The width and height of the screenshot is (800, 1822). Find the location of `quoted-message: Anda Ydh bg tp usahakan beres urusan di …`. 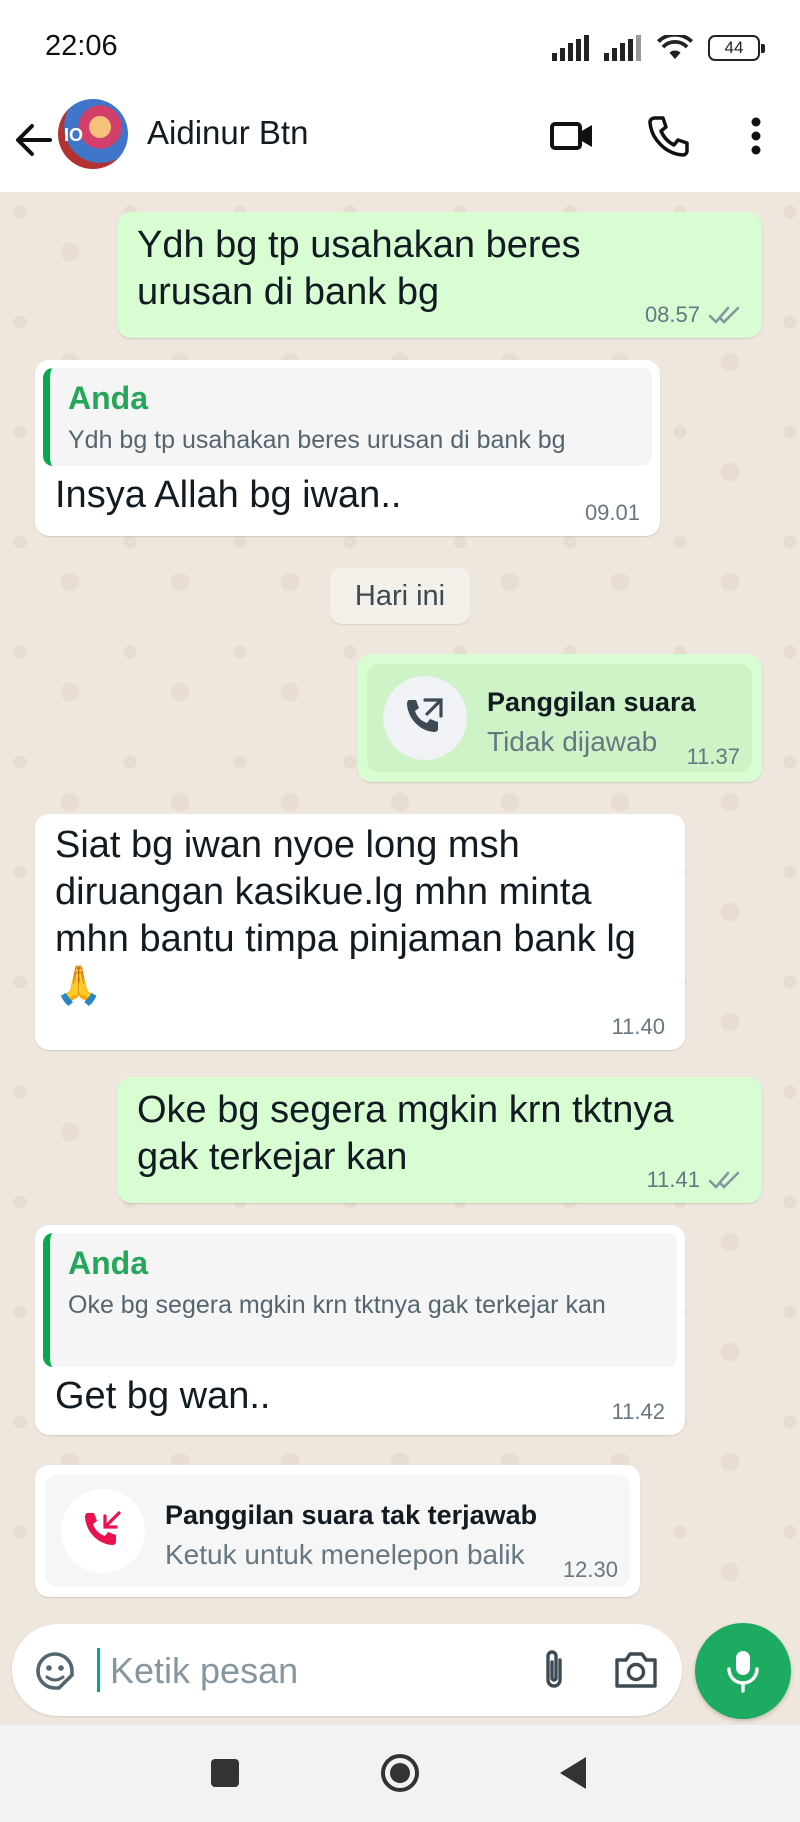

quoted-message: Anda Ydh bg tp usahakan beres urusan di … is located at coordinates (347, 417).